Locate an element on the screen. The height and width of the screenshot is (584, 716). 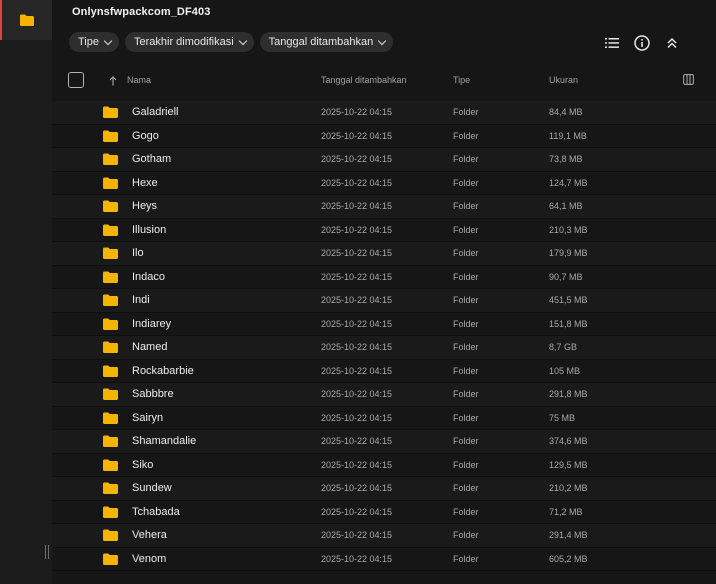
table-row: Gogo 2025-10-22 04:15 Folder 119,1 MB is located at coordinates (384, 136).